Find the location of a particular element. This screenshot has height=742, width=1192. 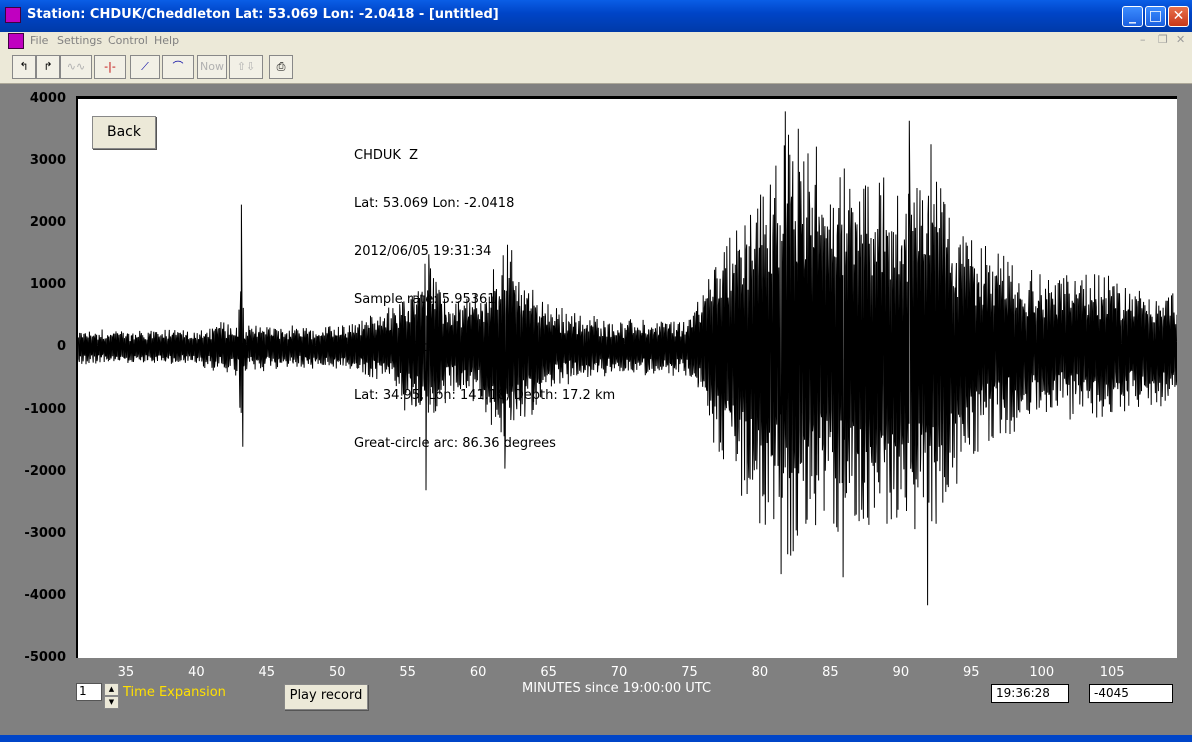

scroll-arrows-icon: ⇧⇩ is located at coordinates (246, 67).